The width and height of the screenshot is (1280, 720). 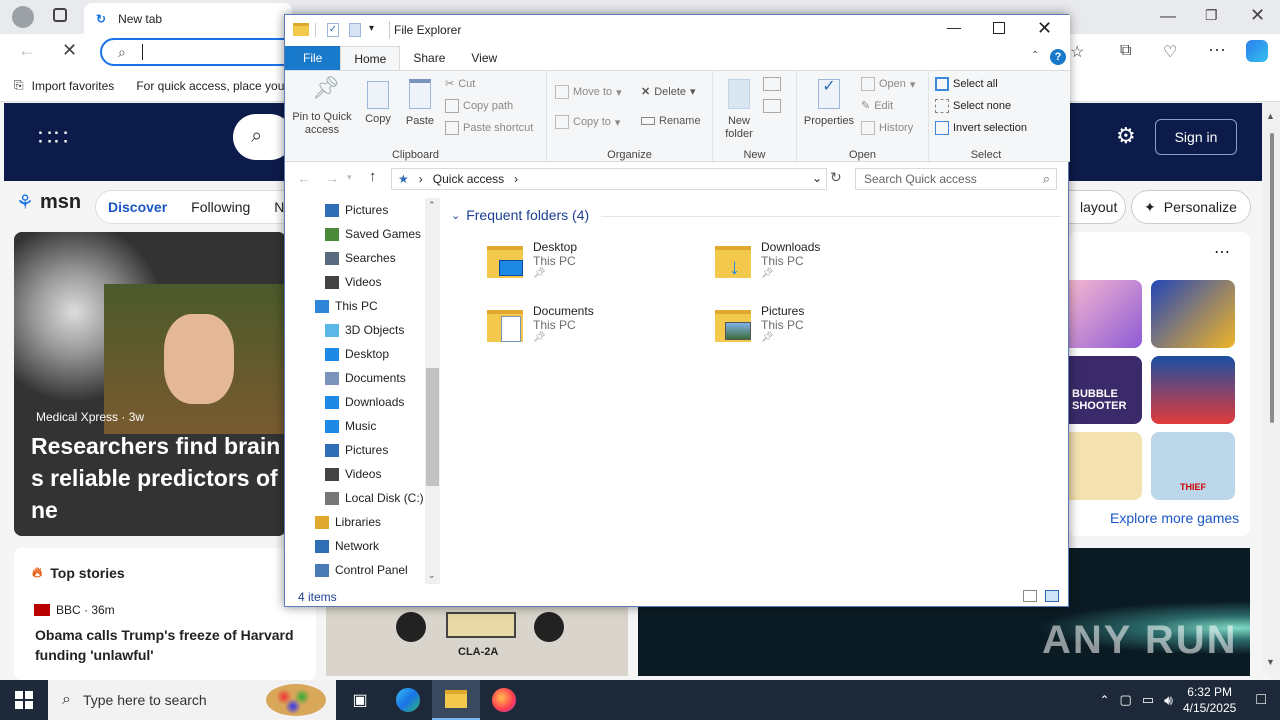 I want to click on layout-button: layout, so click(x=1097, y=207).